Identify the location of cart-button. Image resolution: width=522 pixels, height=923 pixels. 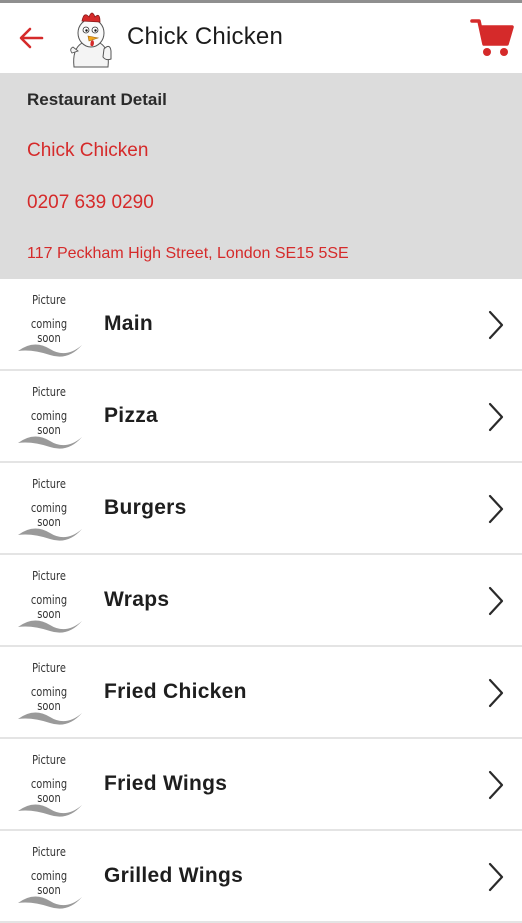
(492, 38).